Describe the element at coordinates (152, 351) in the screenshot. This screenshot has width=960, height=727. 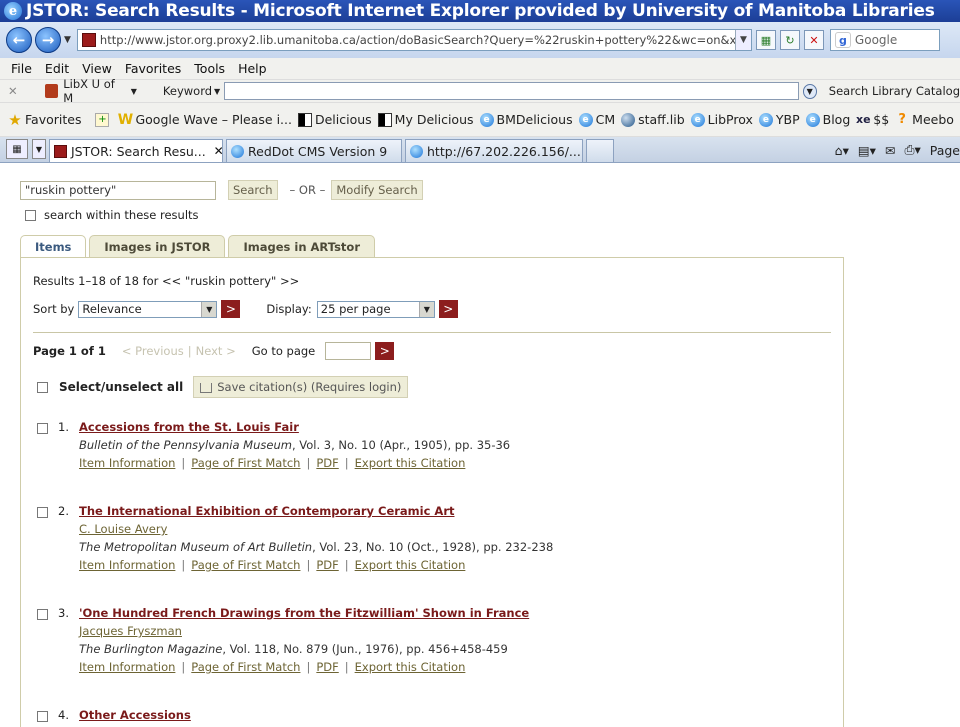
I see `previous-link: < Previous` at that location.